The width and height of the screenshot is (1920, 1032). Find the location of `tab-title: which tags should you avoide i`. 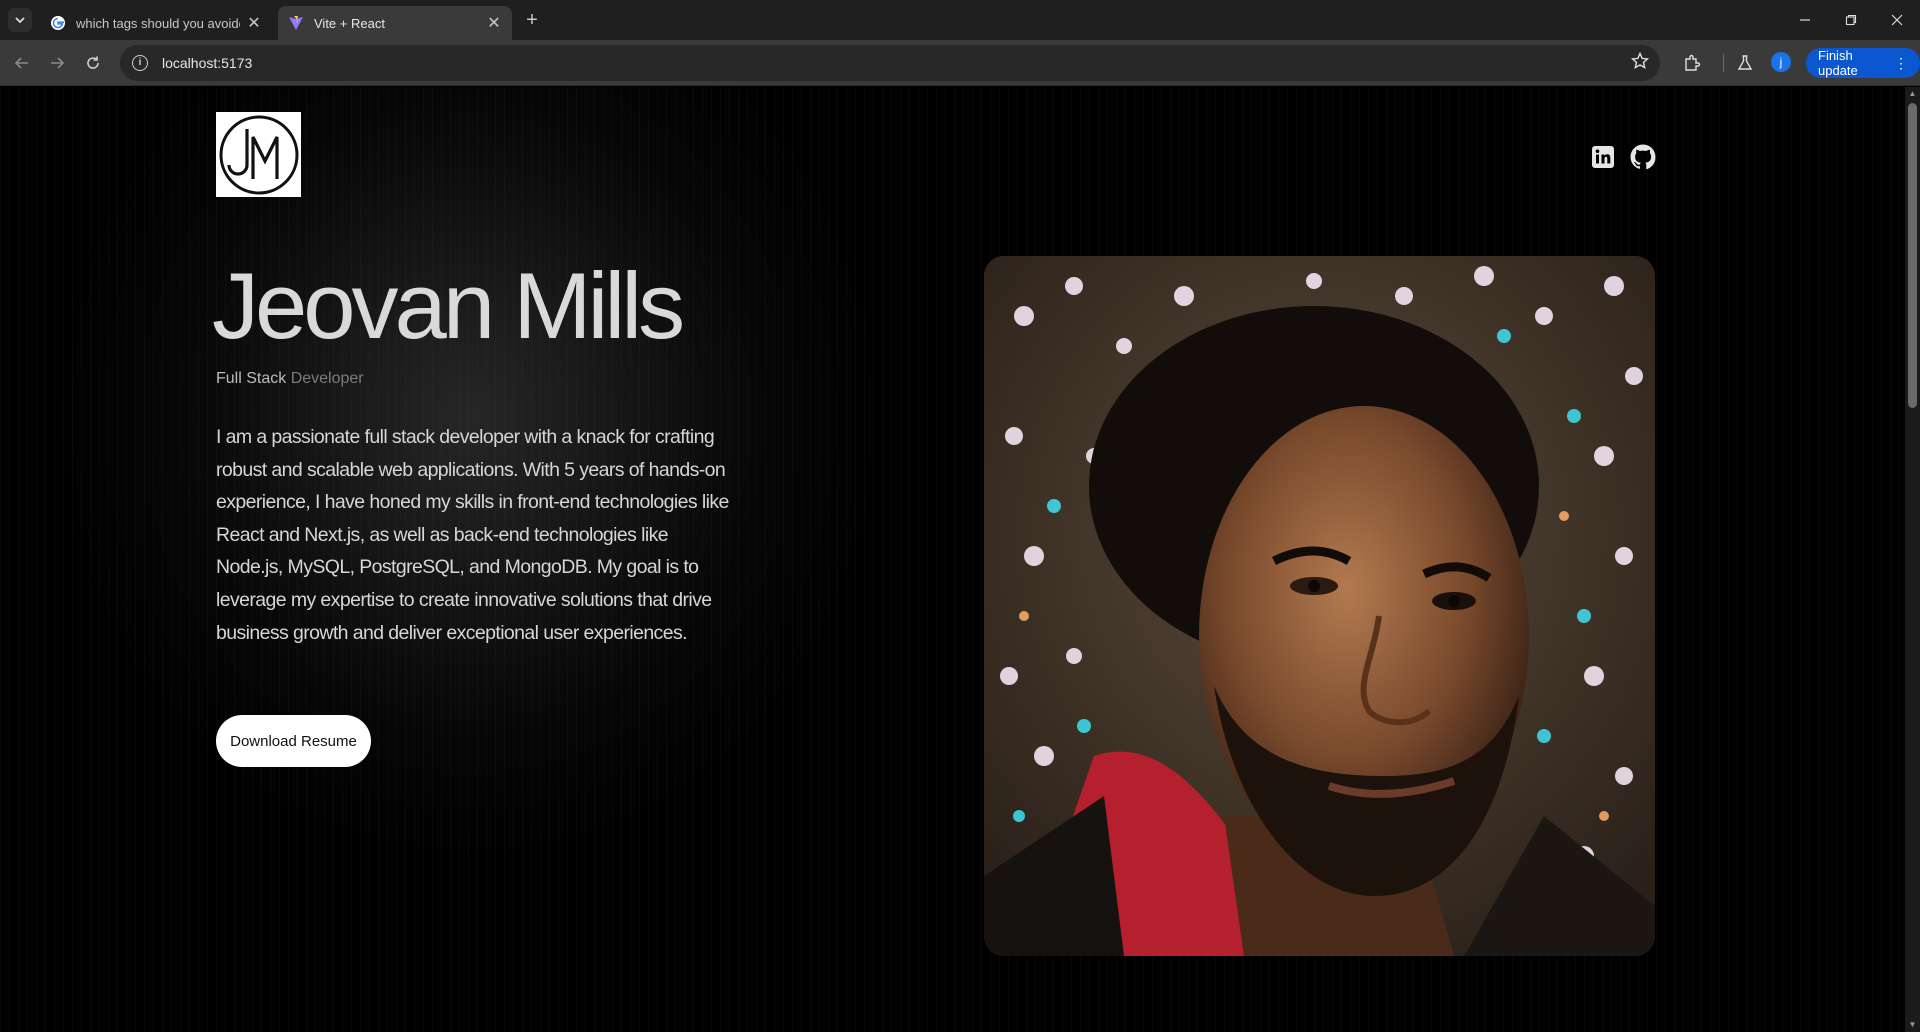

tab-title: which tags should you avoide i is located at coordinates (158, 23).